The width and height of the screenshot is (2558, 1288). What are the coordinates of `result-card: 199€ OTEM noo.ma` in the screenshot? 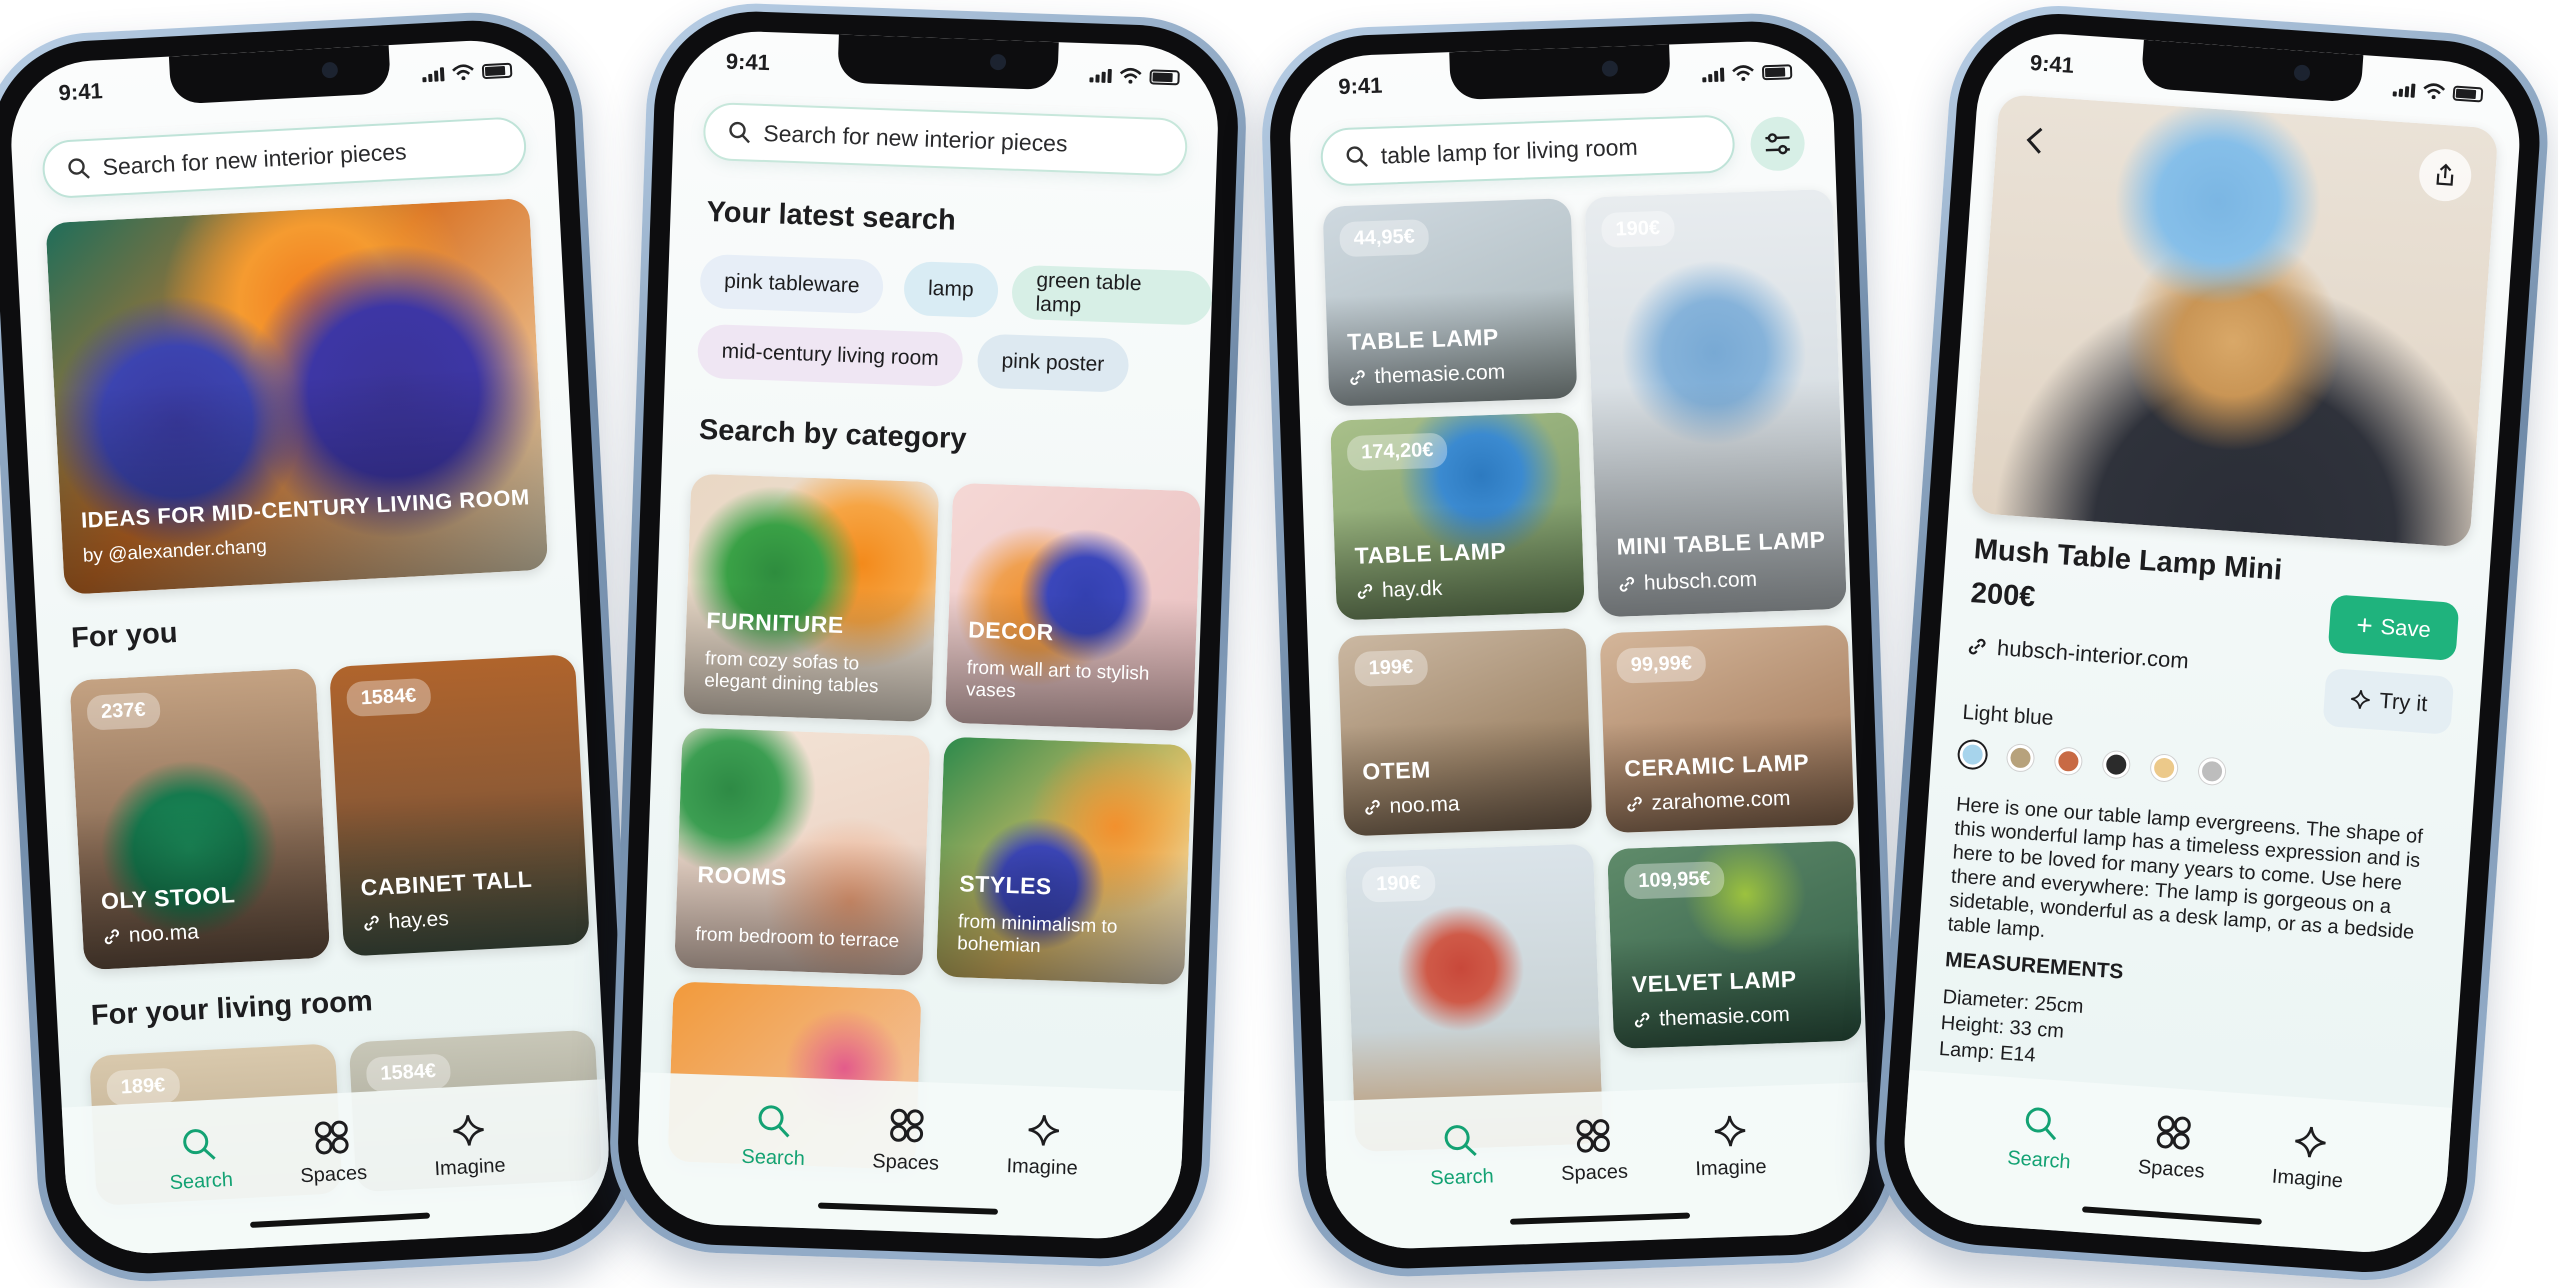 It's located at (1465, 732).